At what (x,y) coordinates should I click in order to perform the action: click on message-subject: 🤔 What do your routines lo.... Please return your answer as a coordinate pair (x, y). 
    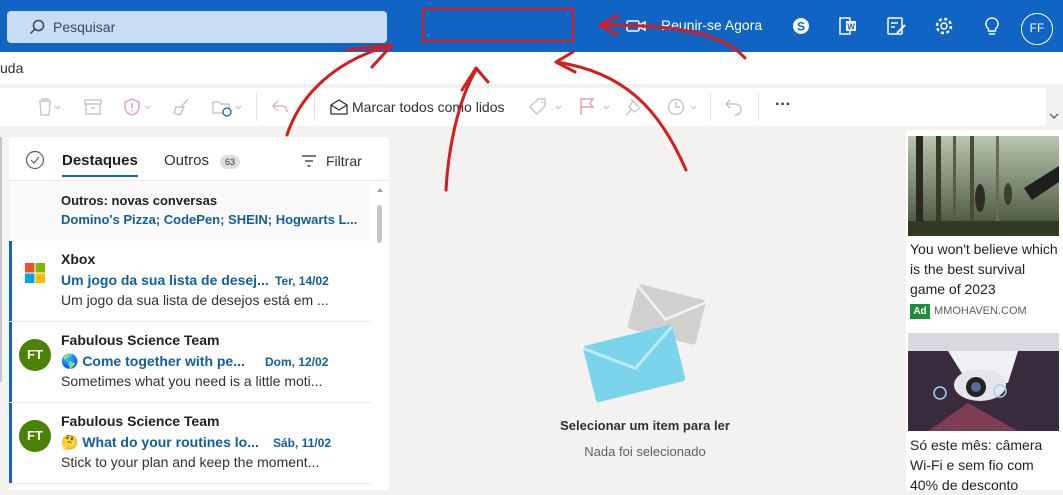
    Looking at the image, I should click on (160, 442).